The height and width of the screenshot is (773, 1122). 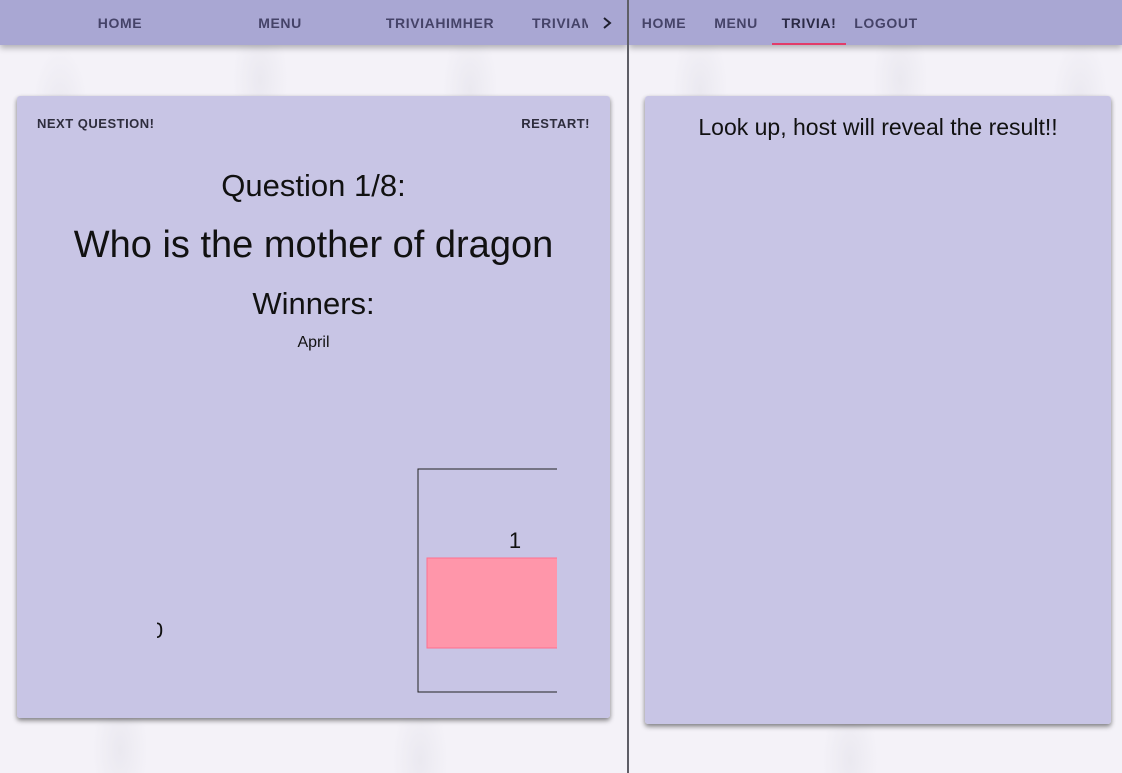 I want to click on winners-title: Winners:, so click(x=313, y=303).